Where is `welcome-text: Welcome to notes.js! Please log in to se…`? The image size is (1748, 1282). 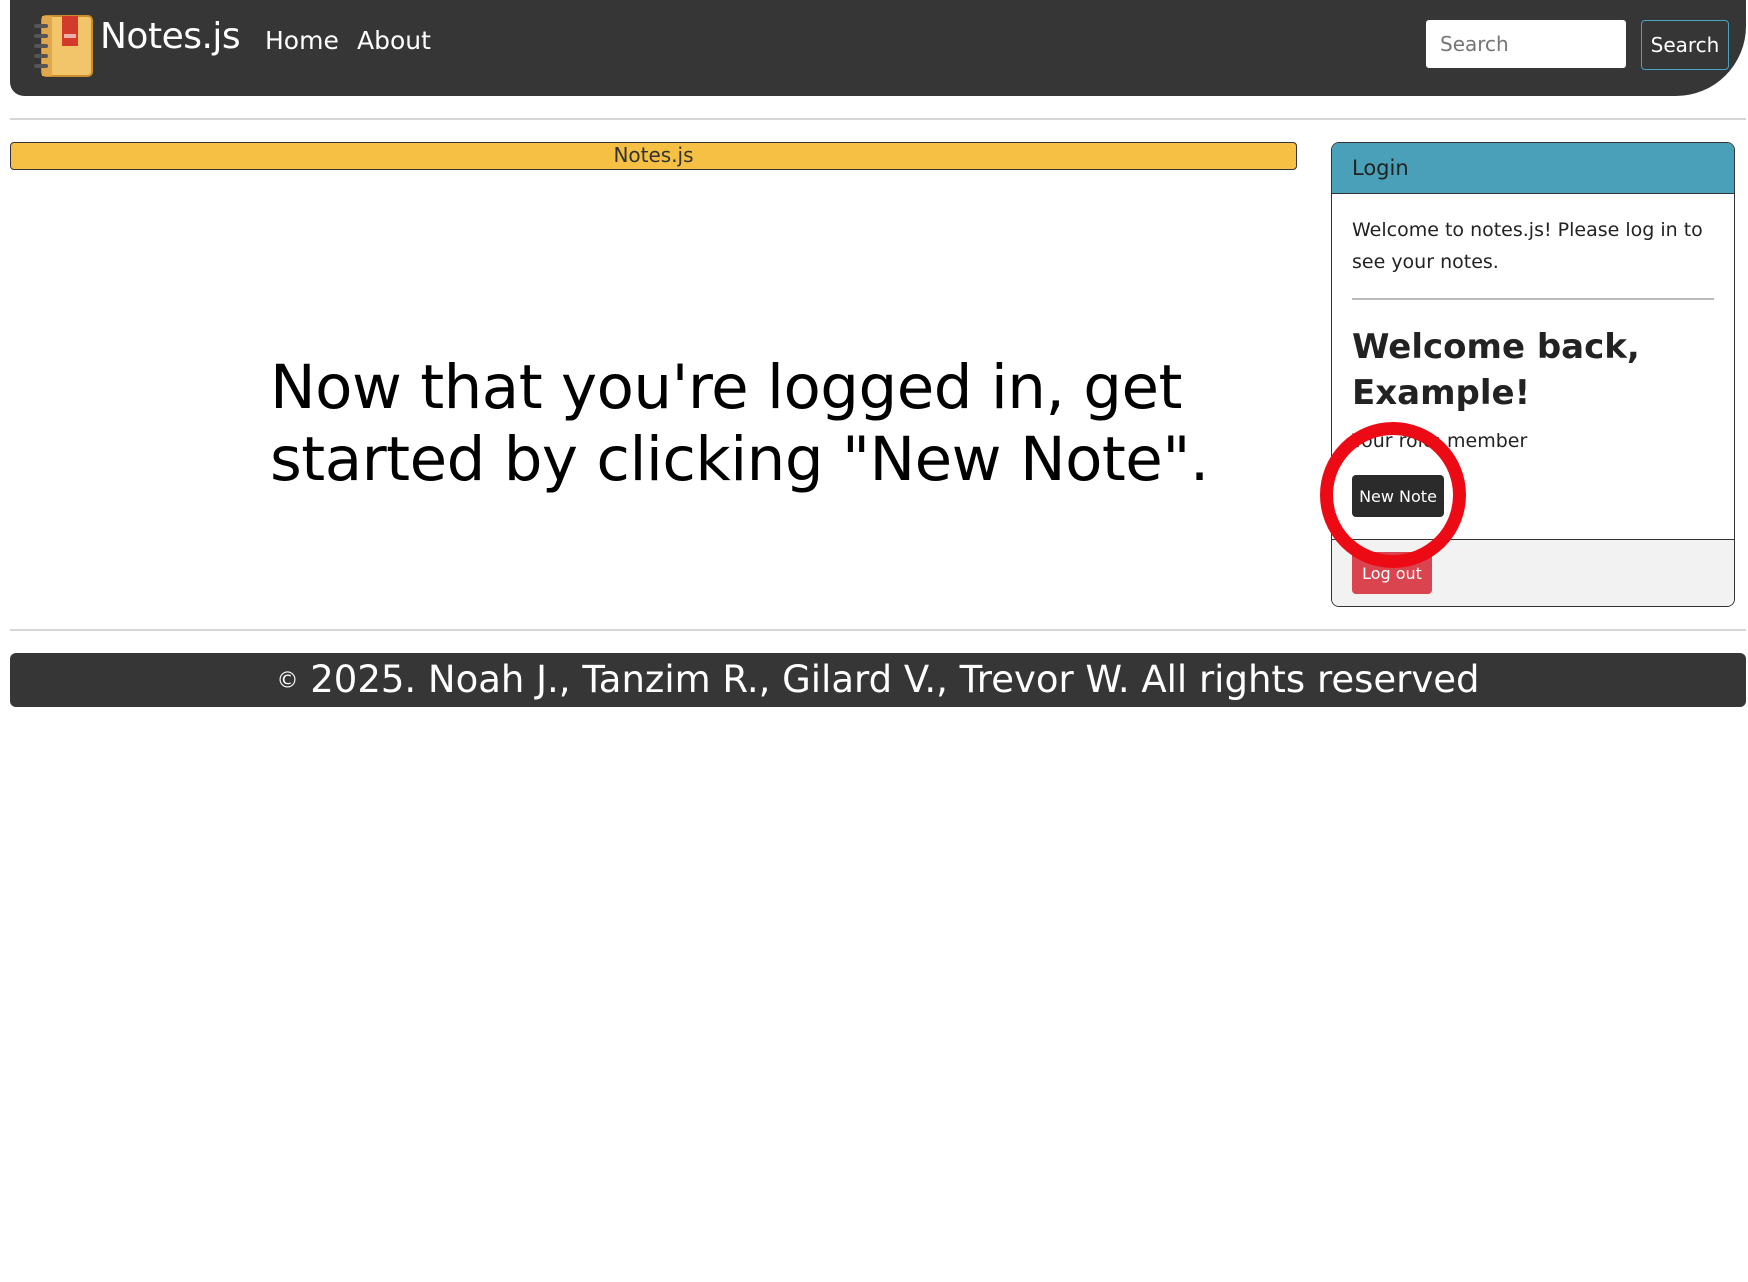 welcome-text: Welcome to notes.js! Please log in to se… is located at coordinates (1527, 246).